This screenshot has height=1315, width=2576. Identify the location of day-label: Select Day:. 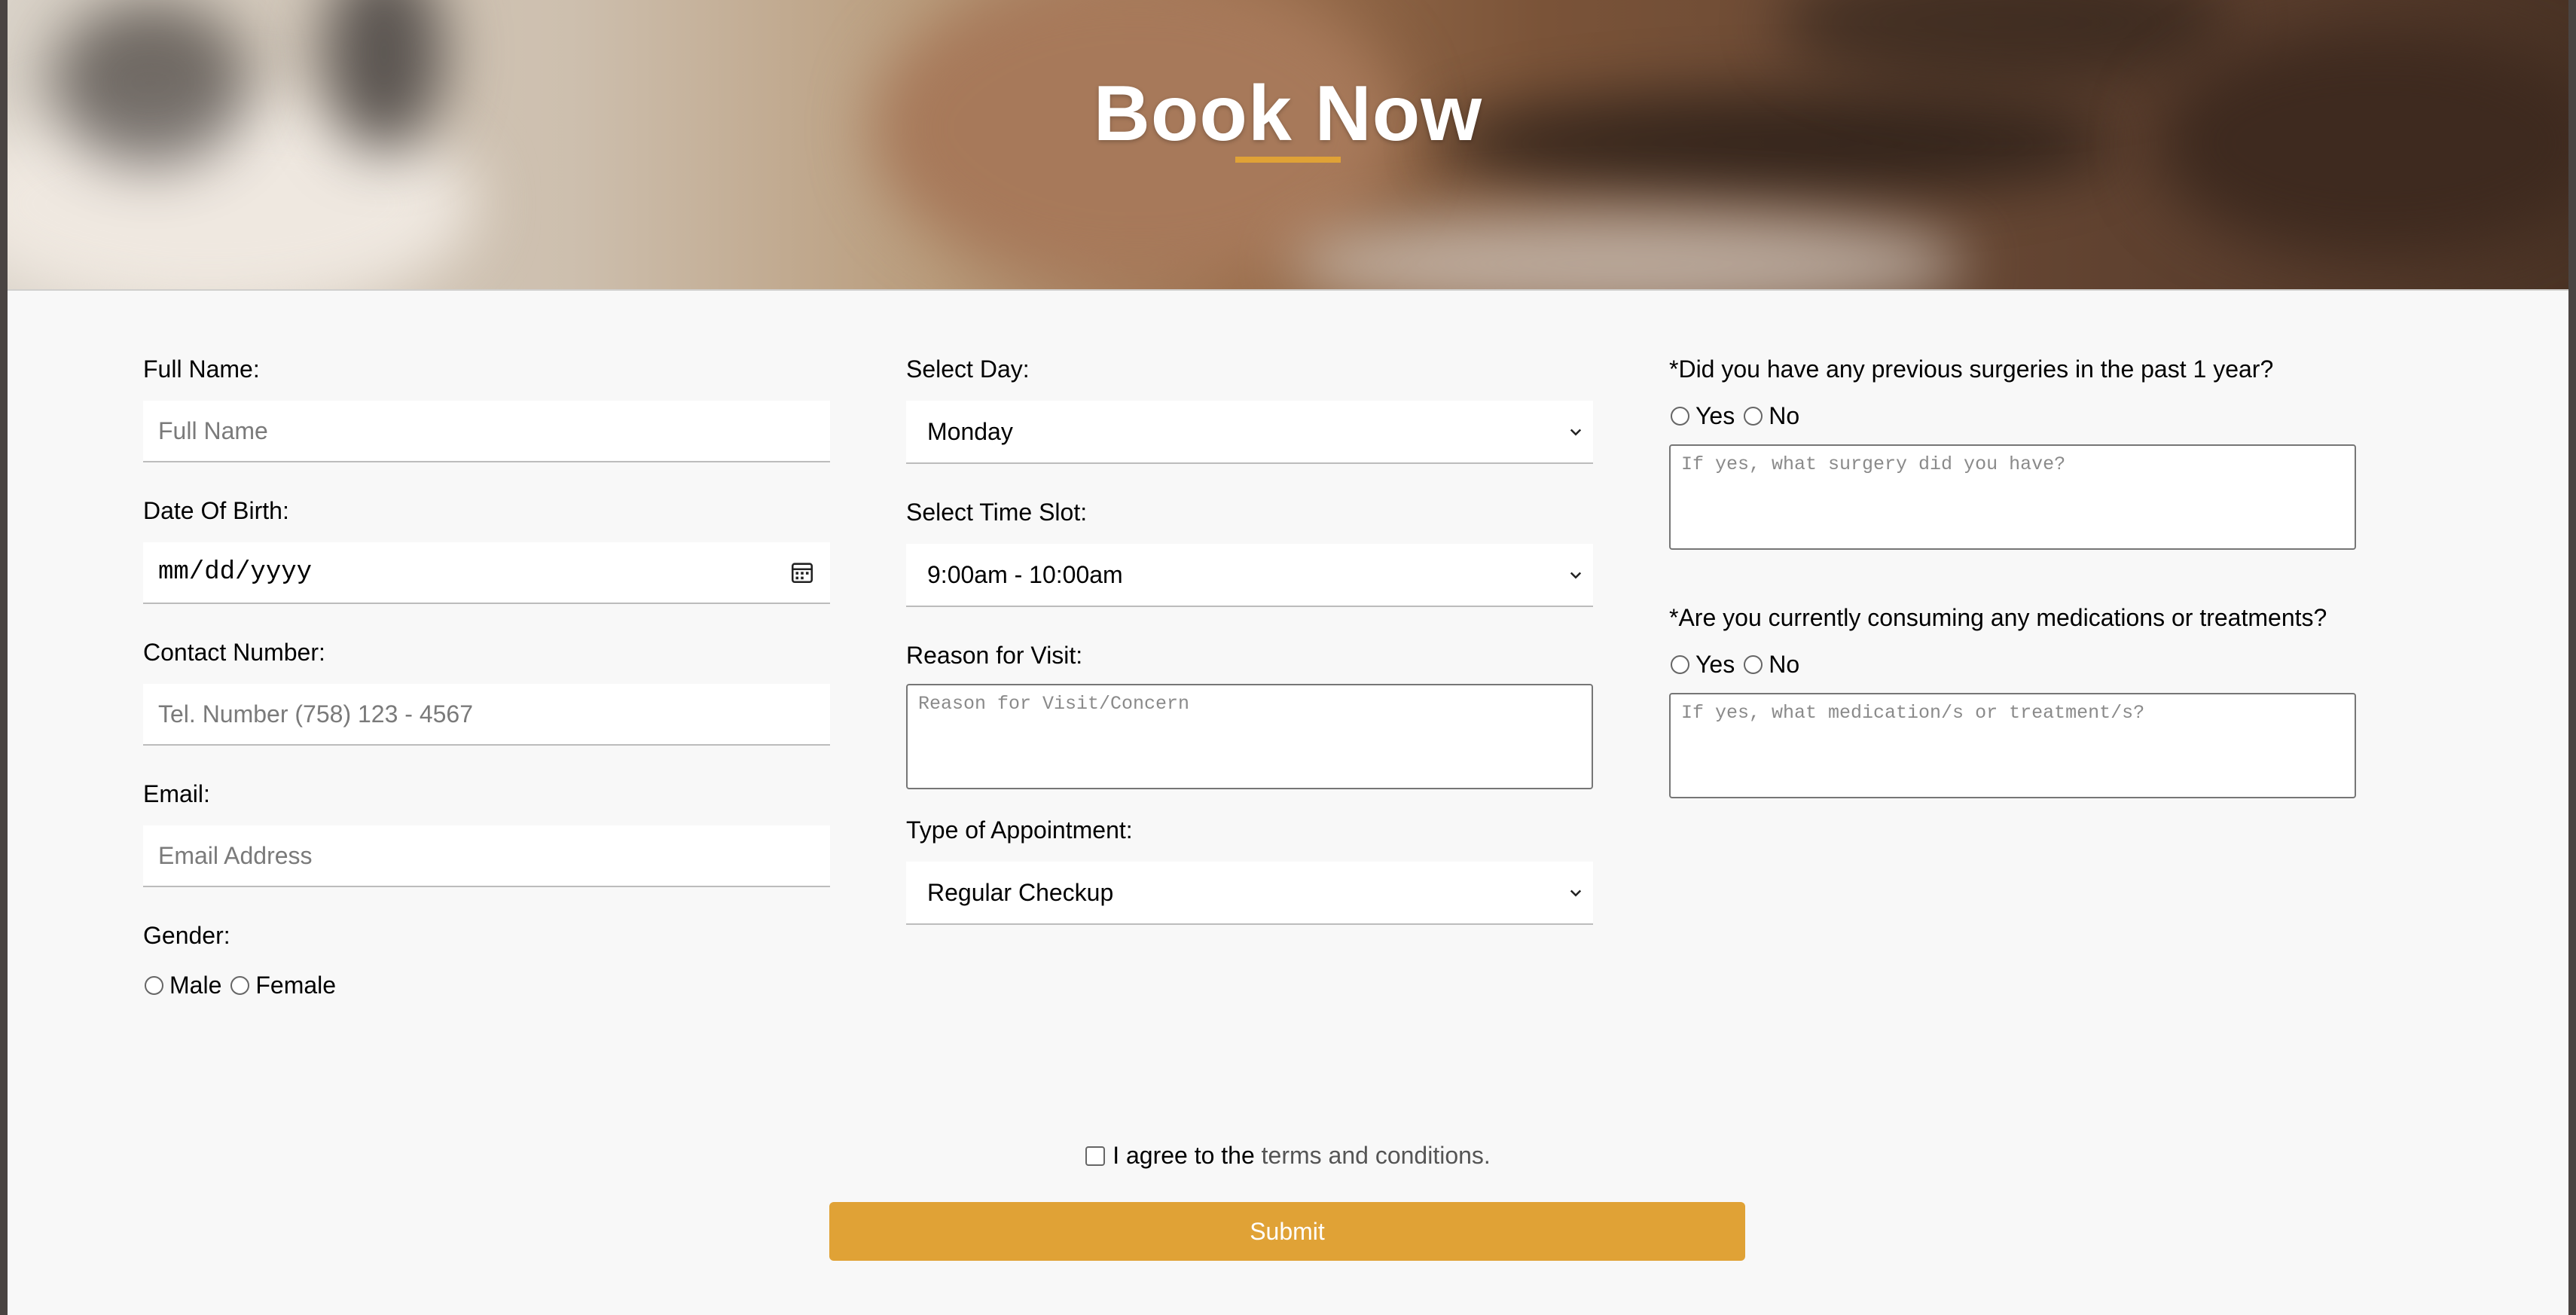
(968, 369).